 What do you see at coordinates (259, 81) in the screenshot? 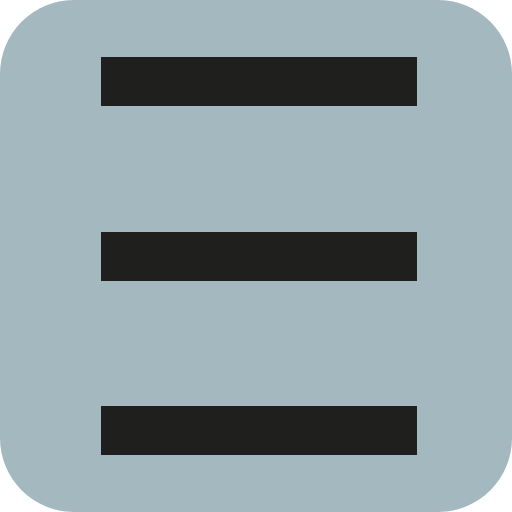
I see `menu-bar-top` at bounding box center [259, 81].